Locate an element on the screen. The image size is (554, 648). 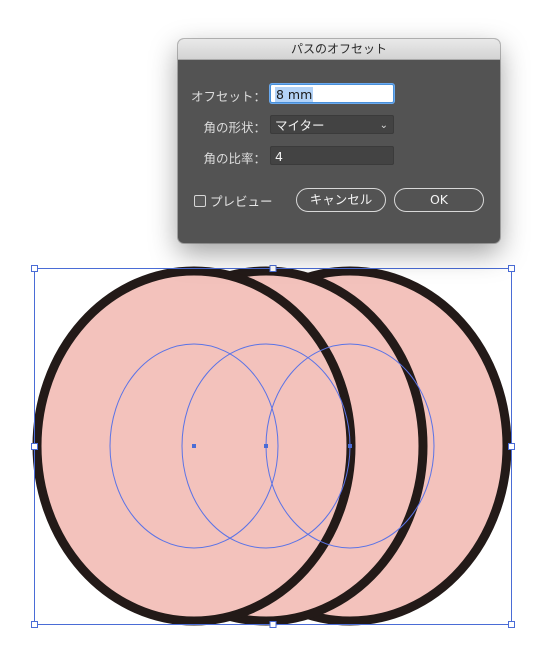
preview-label: プレビュー is located at coordinates (241, 200).